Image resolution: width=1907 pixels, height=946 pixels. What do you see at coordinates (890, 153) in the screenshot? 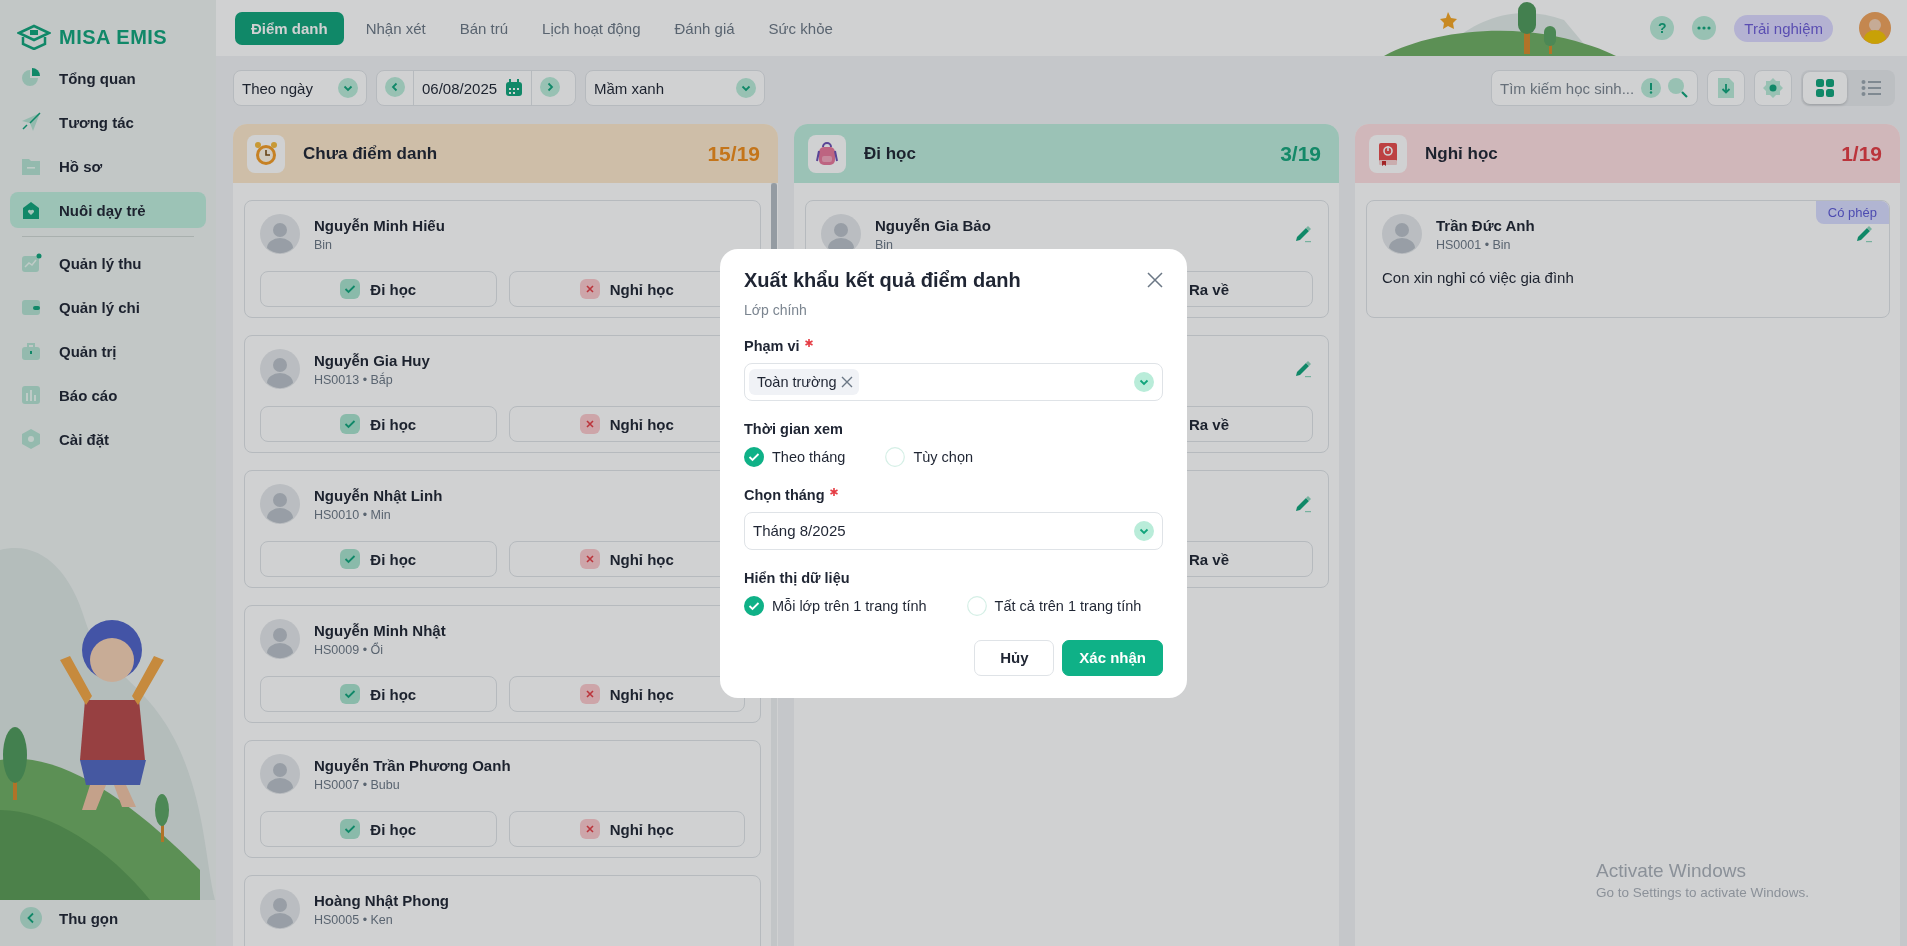
I see `column-title: Đi học` at bounding box center [890, 153].